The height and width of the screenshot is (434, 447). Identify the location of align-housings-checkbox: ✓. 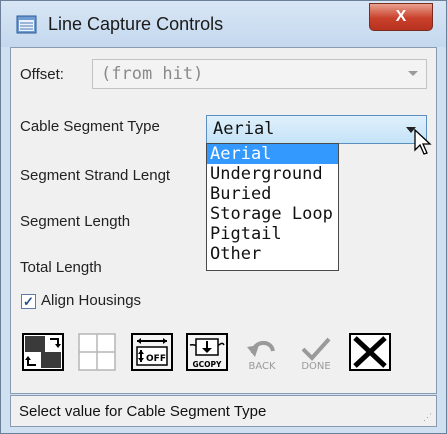
(28, 301).